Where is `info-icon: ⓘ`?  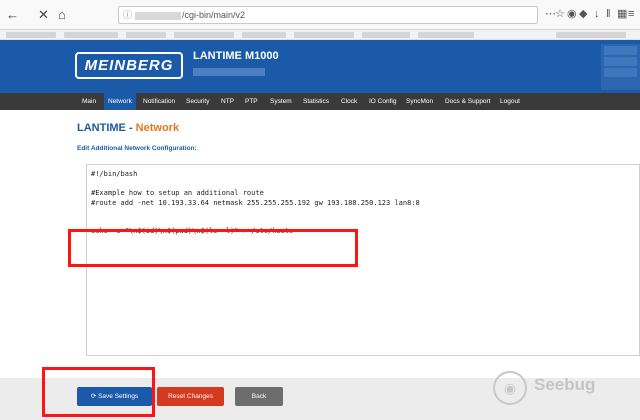 info-icon: ⓘ is located at coordinates (127, 15).